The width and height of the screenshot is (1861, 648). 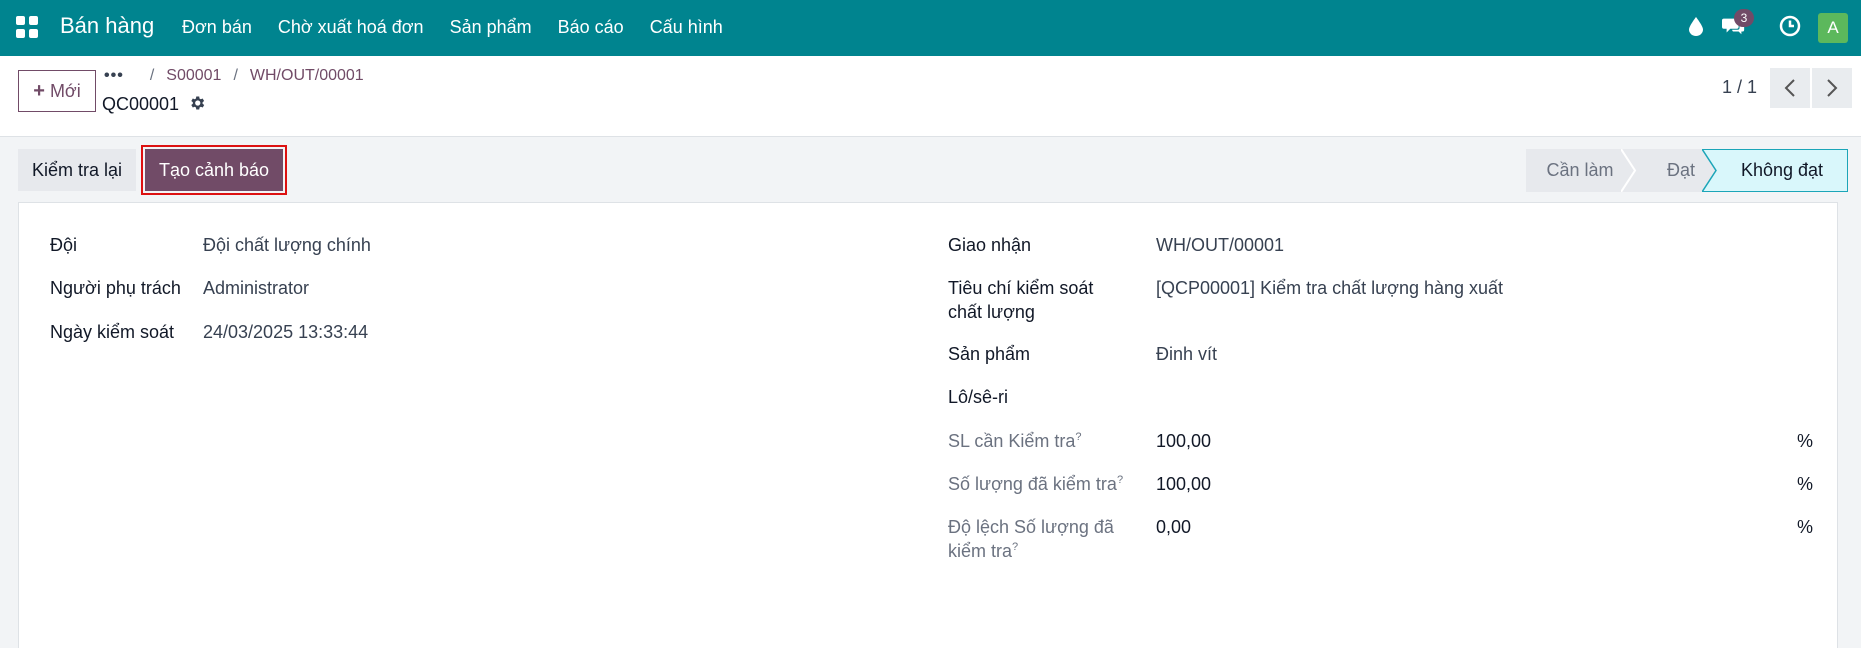 What do you see at coordinates (65, 90) in the screenshot?
I see `new-button-label: Mới` at bounding box center [65, 90].